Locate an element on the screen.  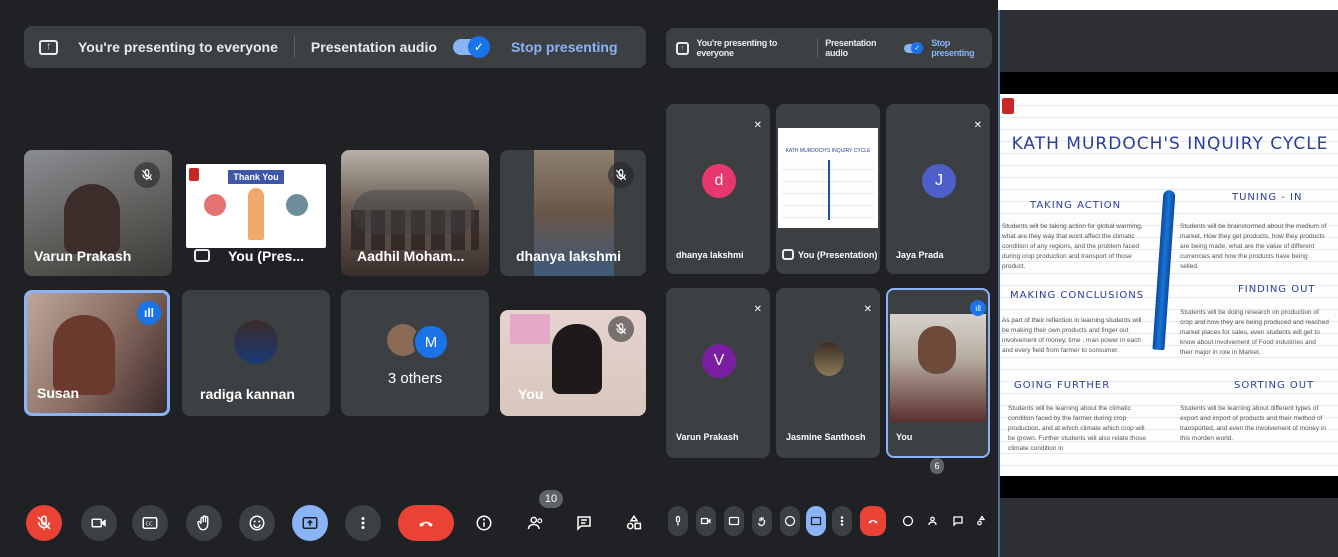
participant-tile-radiga: radiga kannan is located at coordinates (256, 353).